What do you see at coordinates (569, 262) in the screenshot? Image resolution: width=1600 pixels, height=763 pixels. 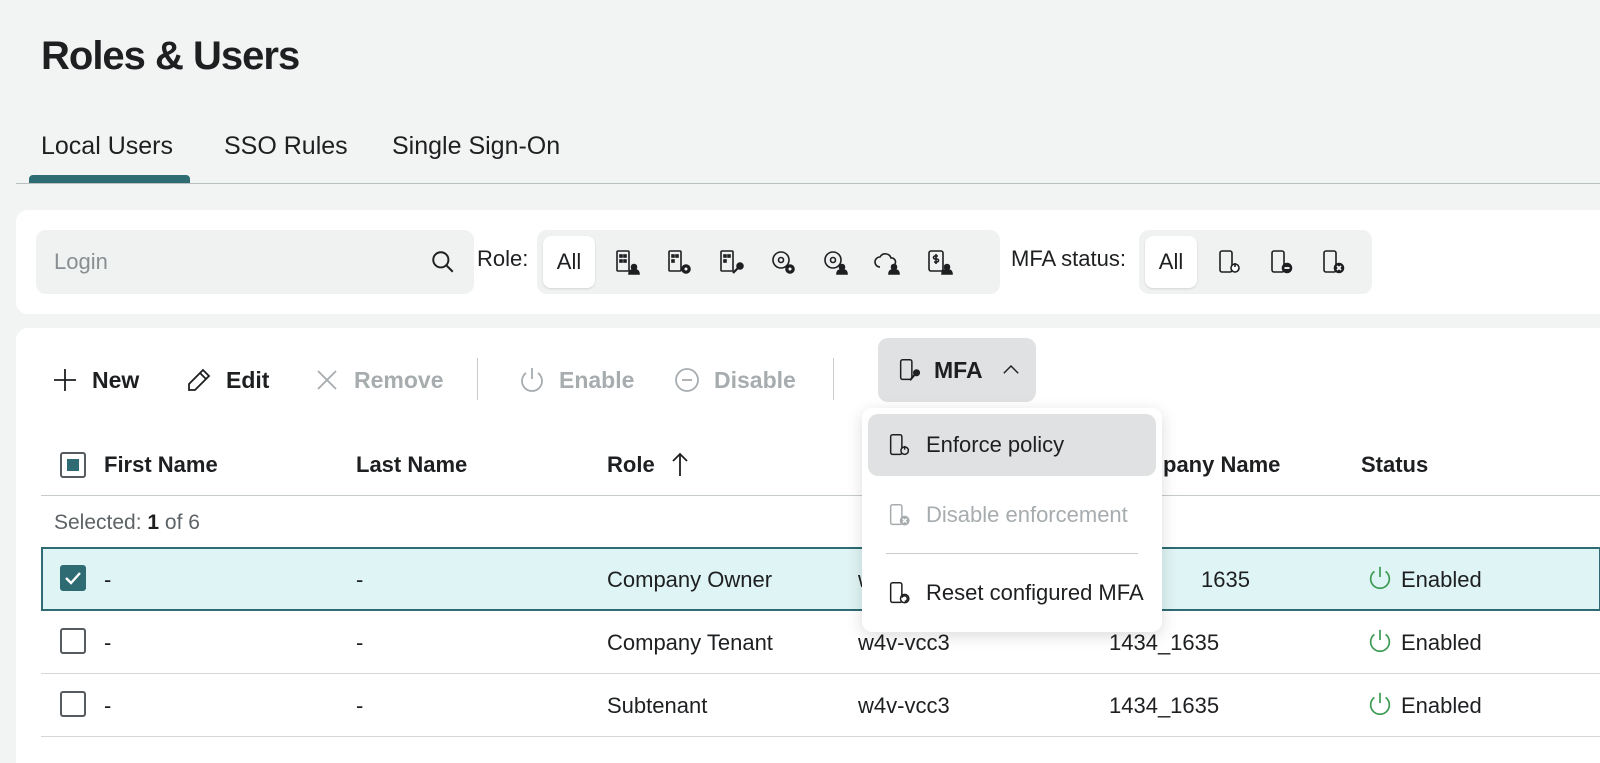 I see `role-all-button: All` at bounding box center [569, 262].